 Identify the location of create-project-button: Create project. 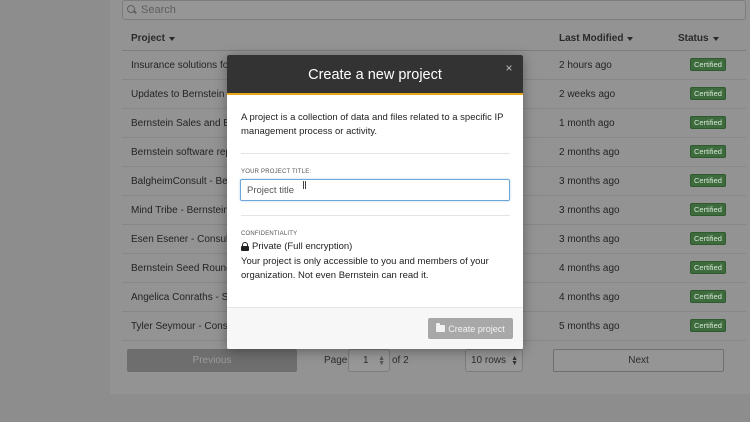
(470, 328).